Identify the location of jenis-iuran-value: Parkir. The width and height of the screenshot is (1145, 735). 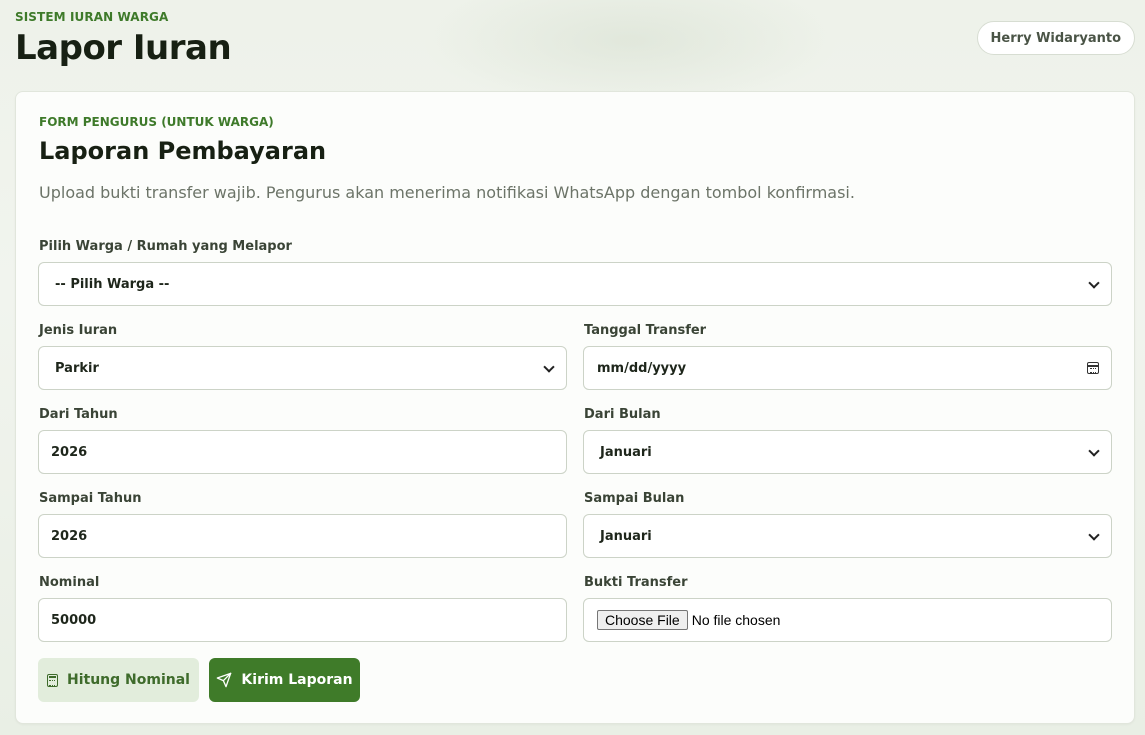
(77, 368).